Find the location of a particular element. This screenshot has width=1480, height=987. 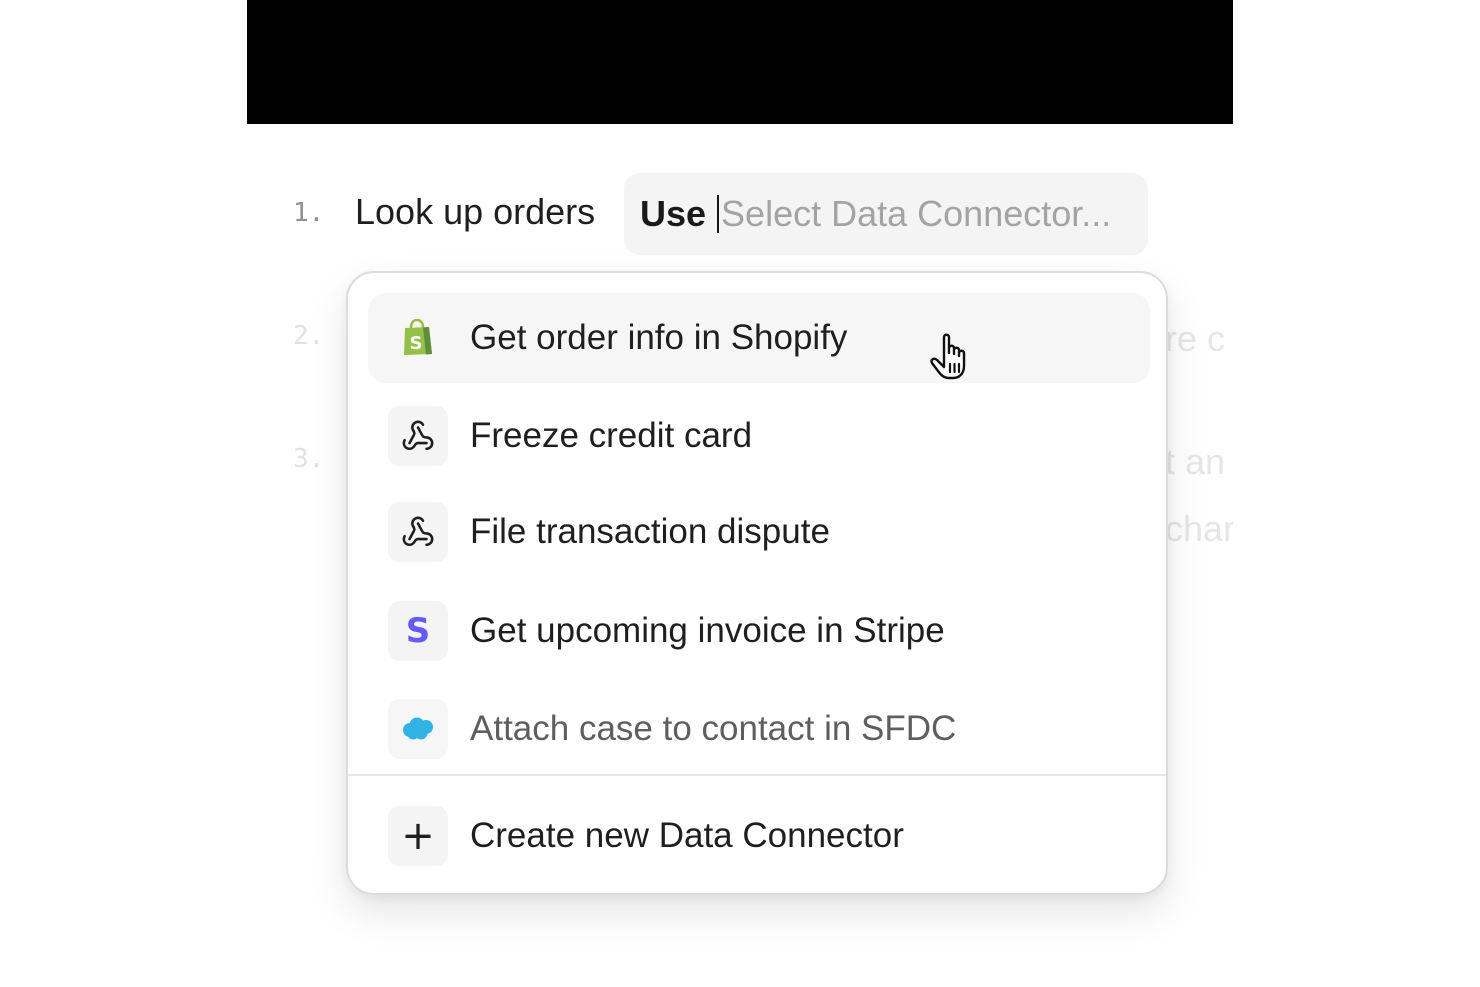

step-number-1: 1. is located at coordinates (309, 213).